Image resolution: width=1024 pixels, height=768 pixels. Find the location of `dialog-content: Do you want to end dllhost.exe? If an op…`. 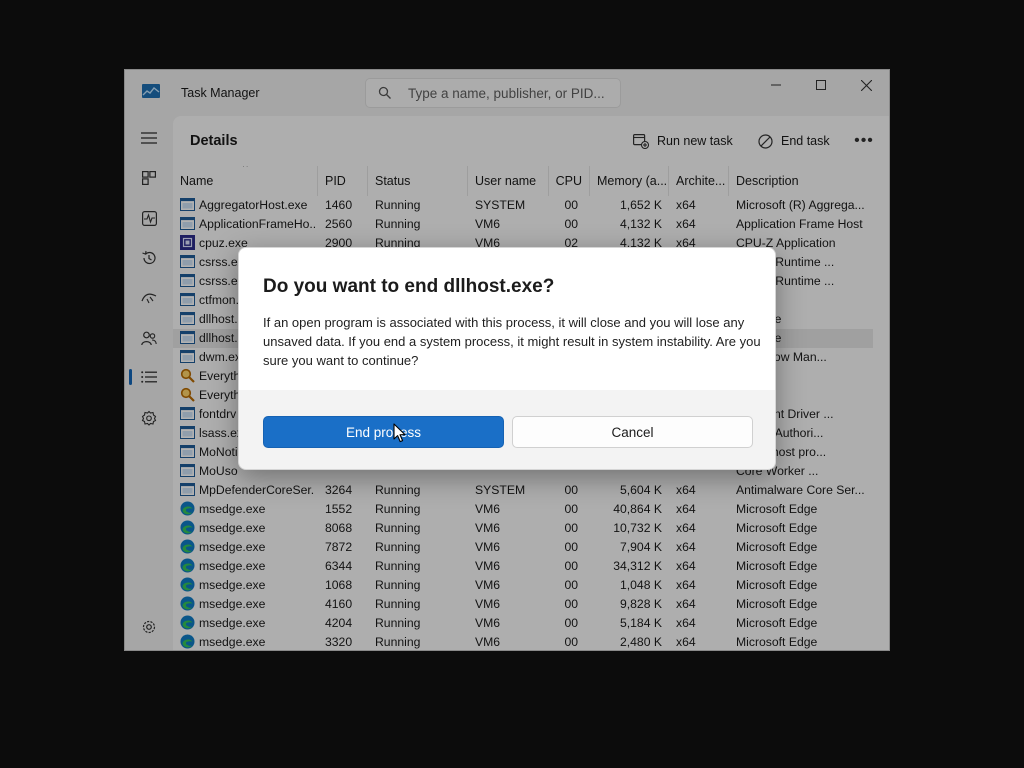

dialog-content: Do you want to end dllhost.exe? If an op… is located at coordinates (507, 319).